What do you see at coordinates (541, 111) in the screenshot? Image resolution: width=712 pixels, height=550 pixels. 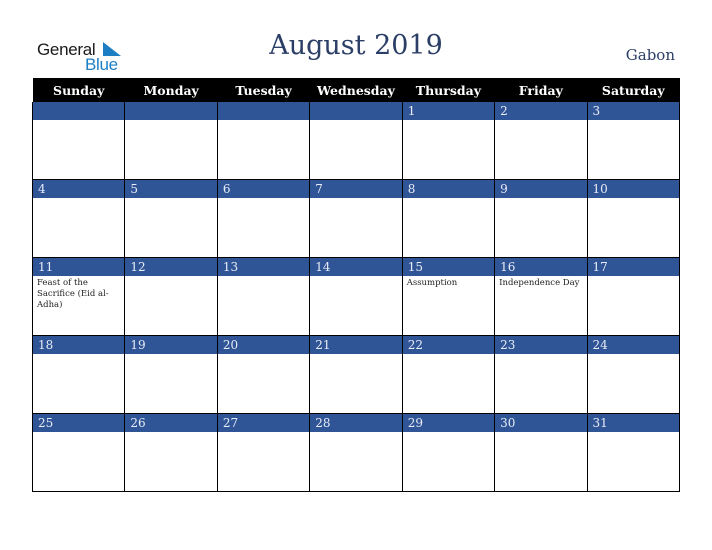 I see `day-number: 2` at bounding box center [541, 111].